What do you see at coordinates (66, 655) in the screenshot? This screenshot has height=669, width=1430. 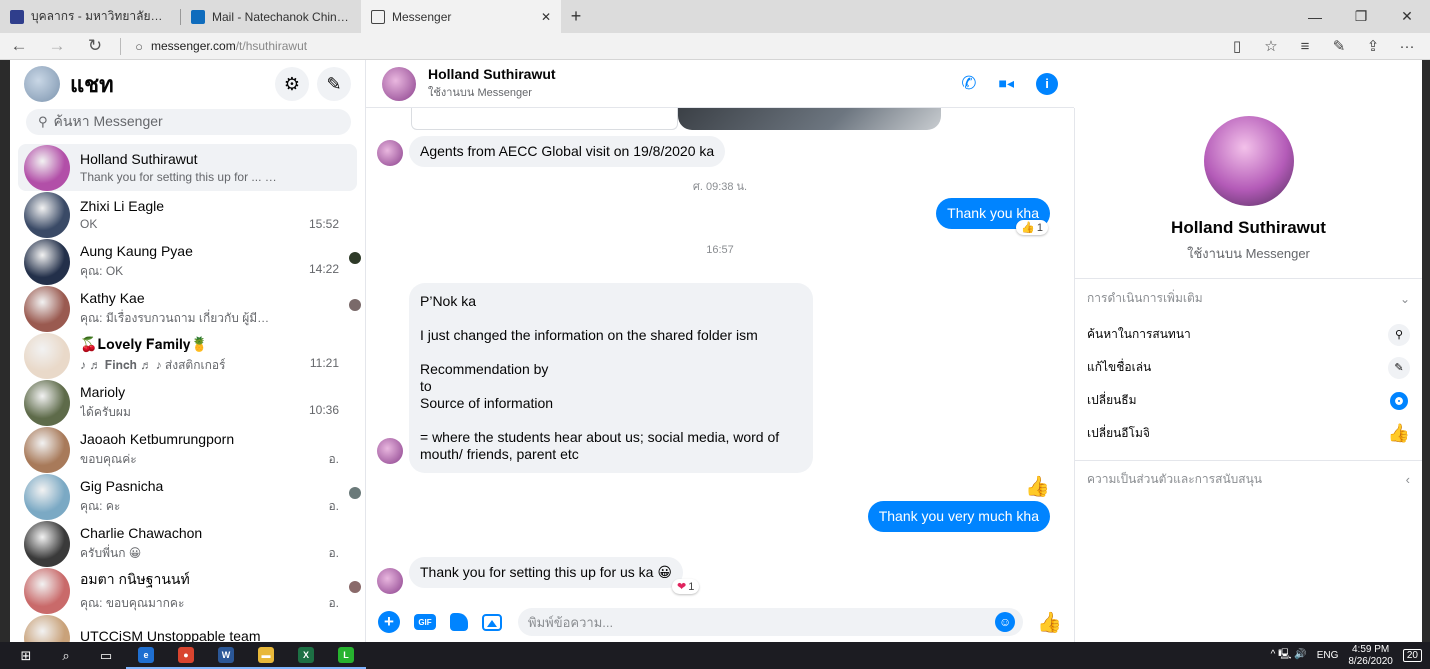 I see `taskbar-search-icon: ⌕` at bounding box center [66, 655].